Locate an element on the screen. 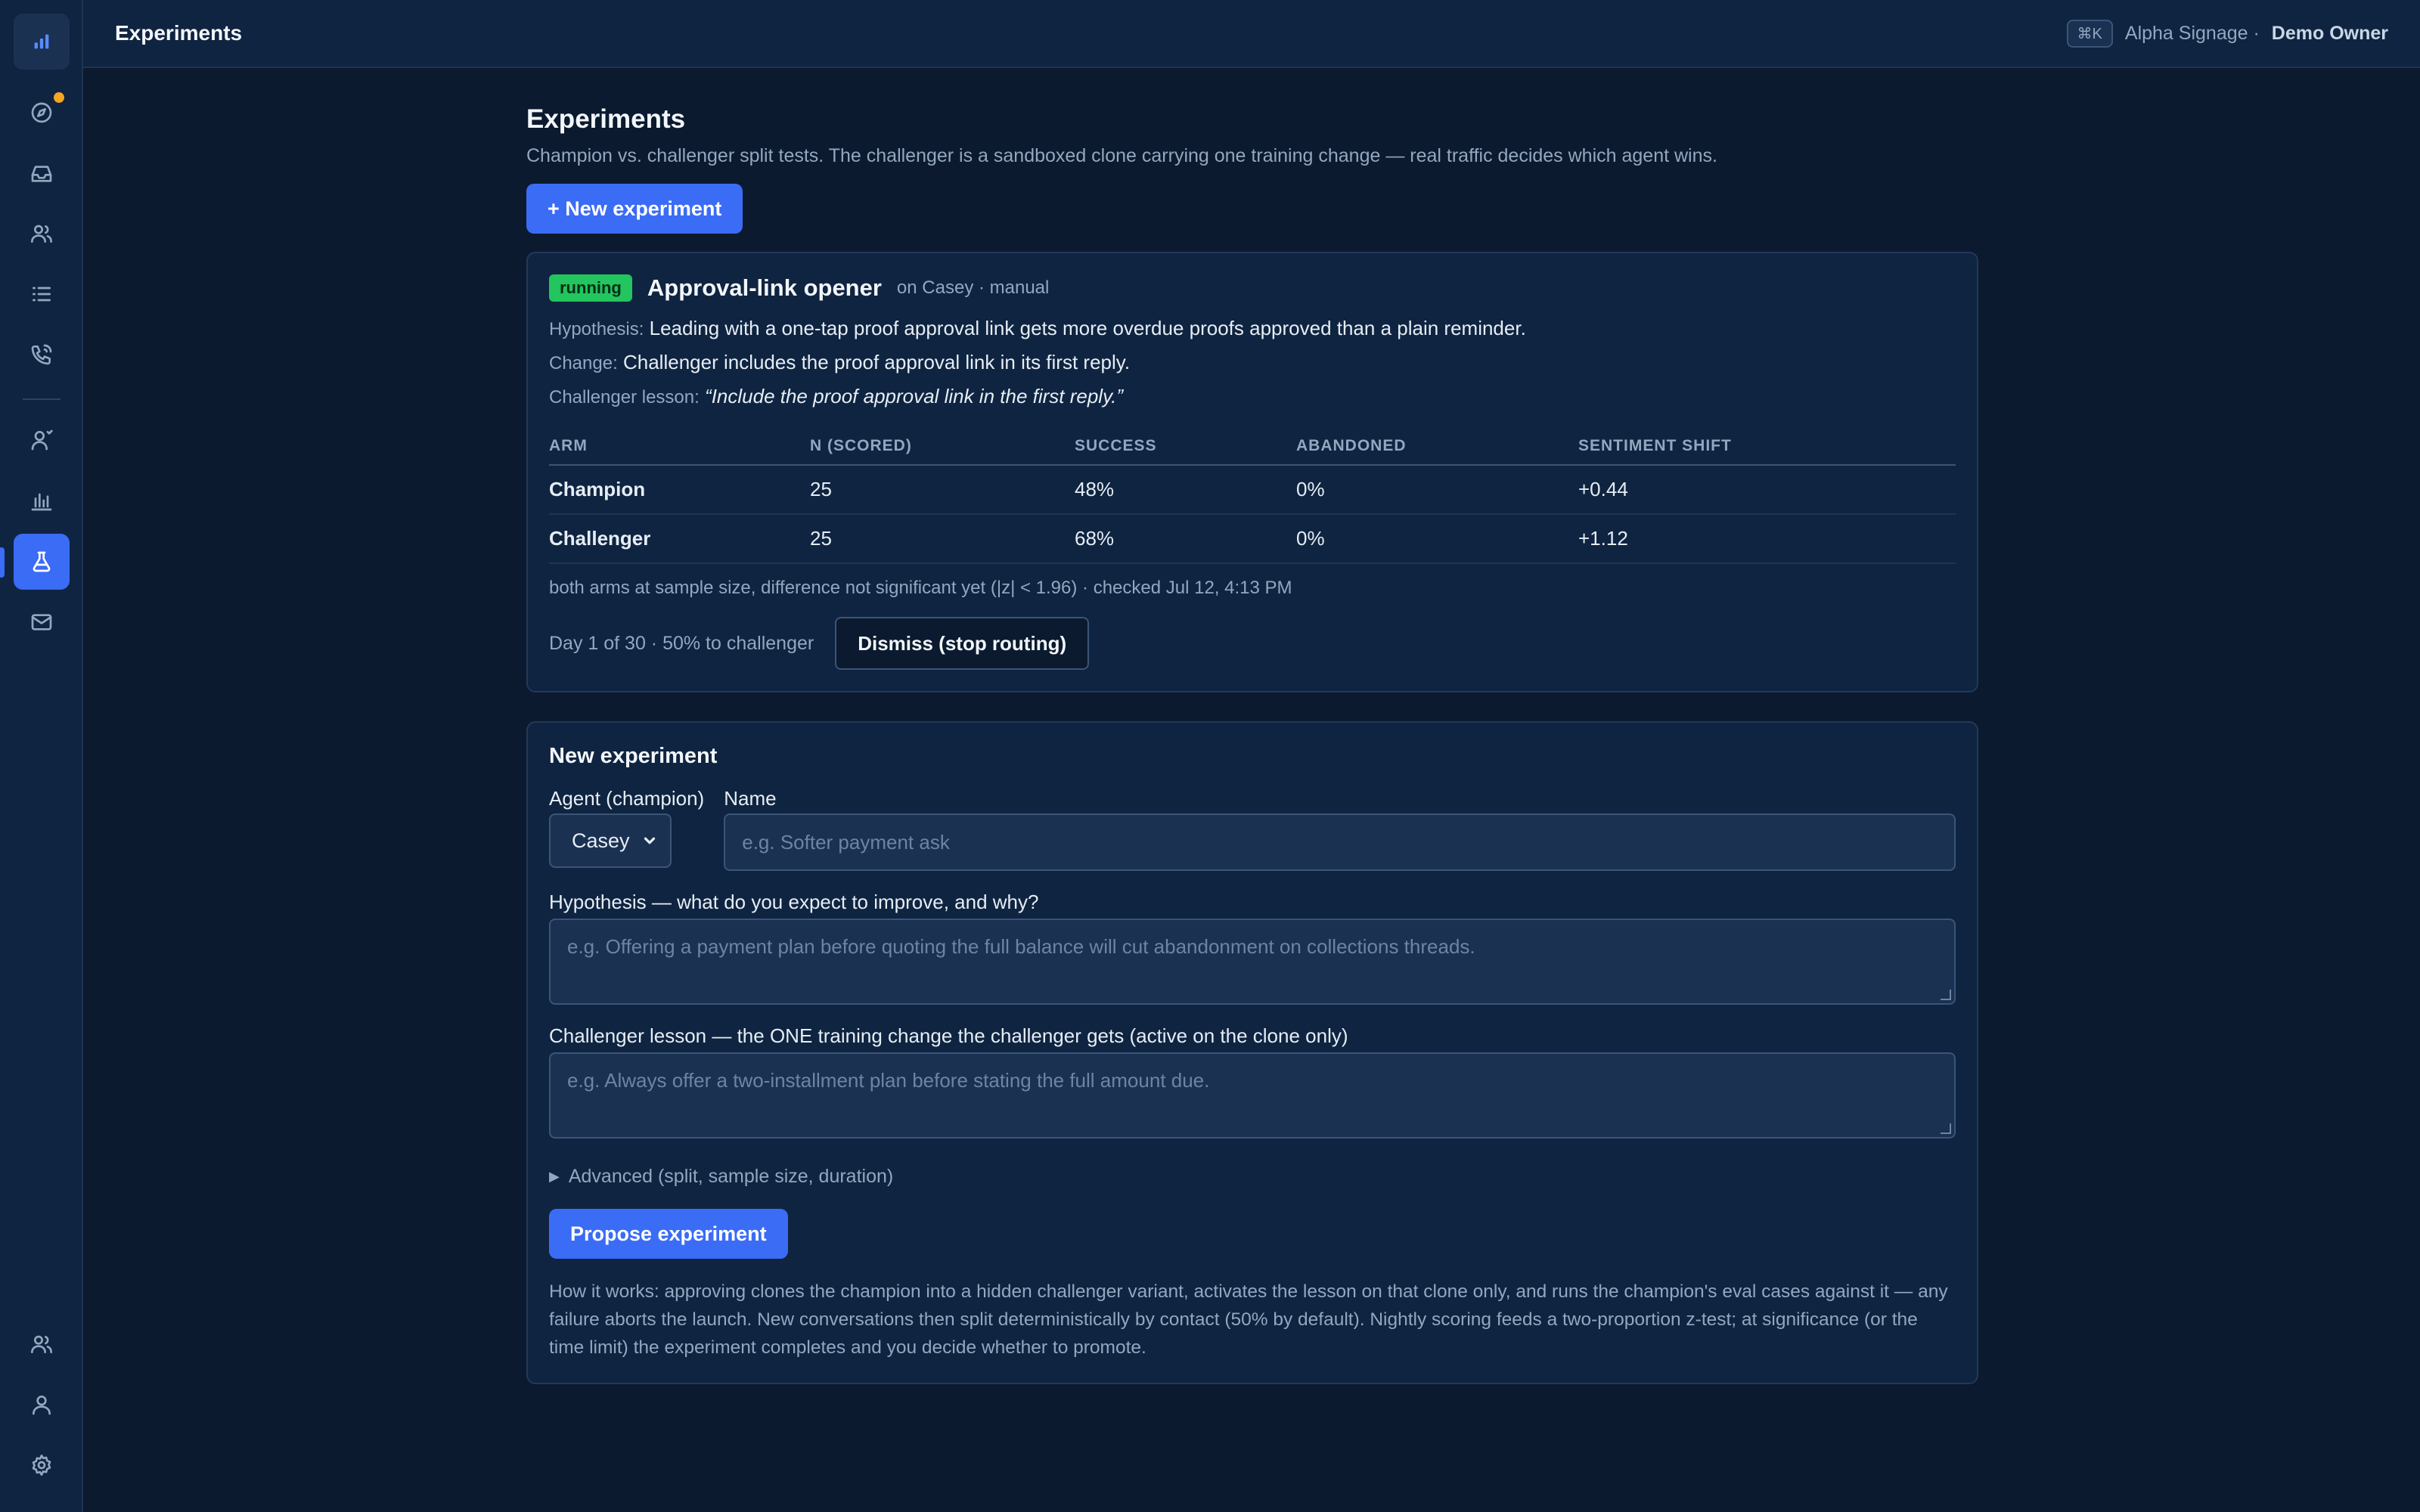  profile-icon is located at coordinates (42, 1405).